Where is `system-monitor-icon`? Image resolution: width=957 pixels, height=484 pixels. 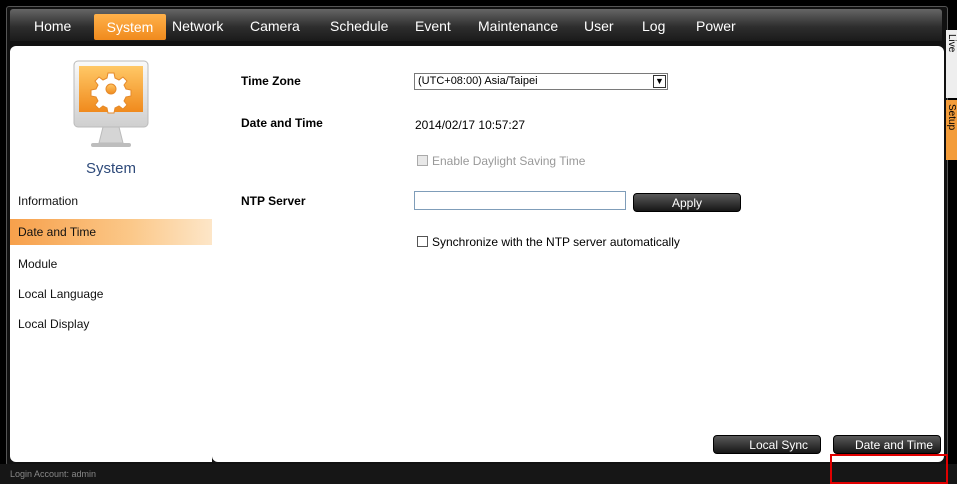 system-monitor-icon is located at coordinates (111, 103).